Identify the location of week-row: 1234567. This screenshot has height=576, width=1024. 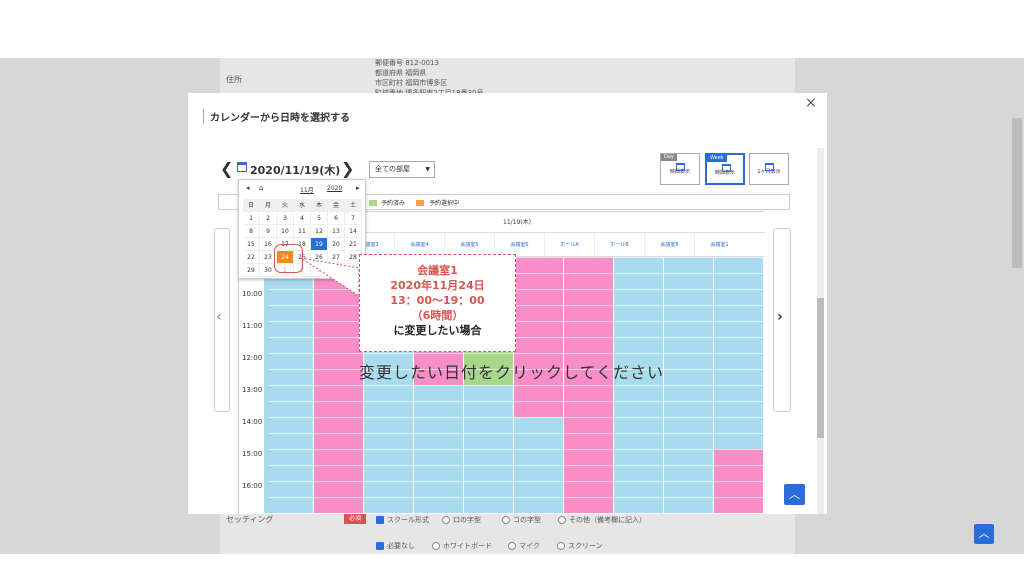
(303, 218).